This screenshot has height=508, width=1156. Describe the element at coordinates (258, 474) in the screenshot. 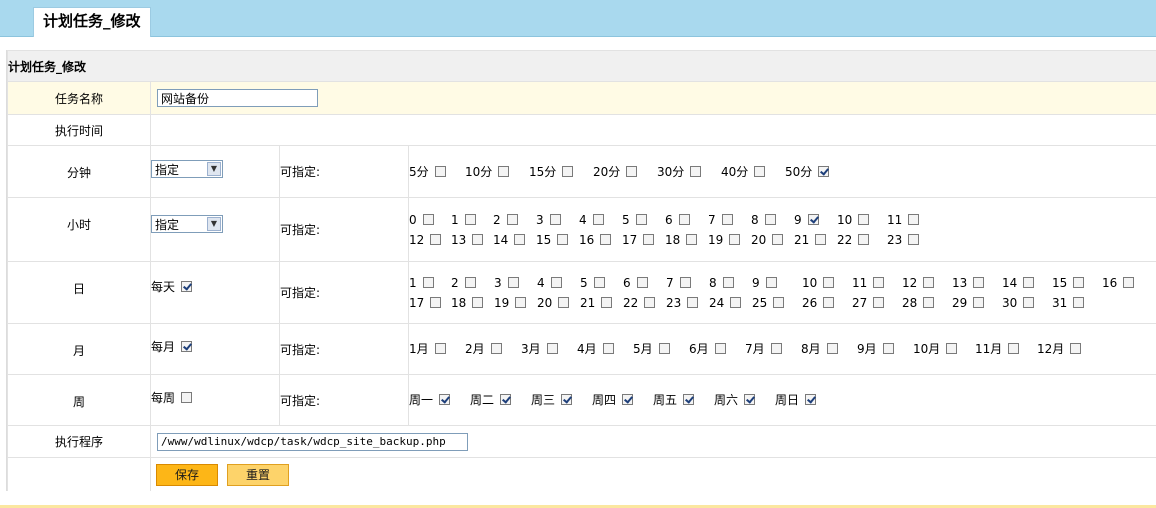

I see `reset-button: 重置` at that location.